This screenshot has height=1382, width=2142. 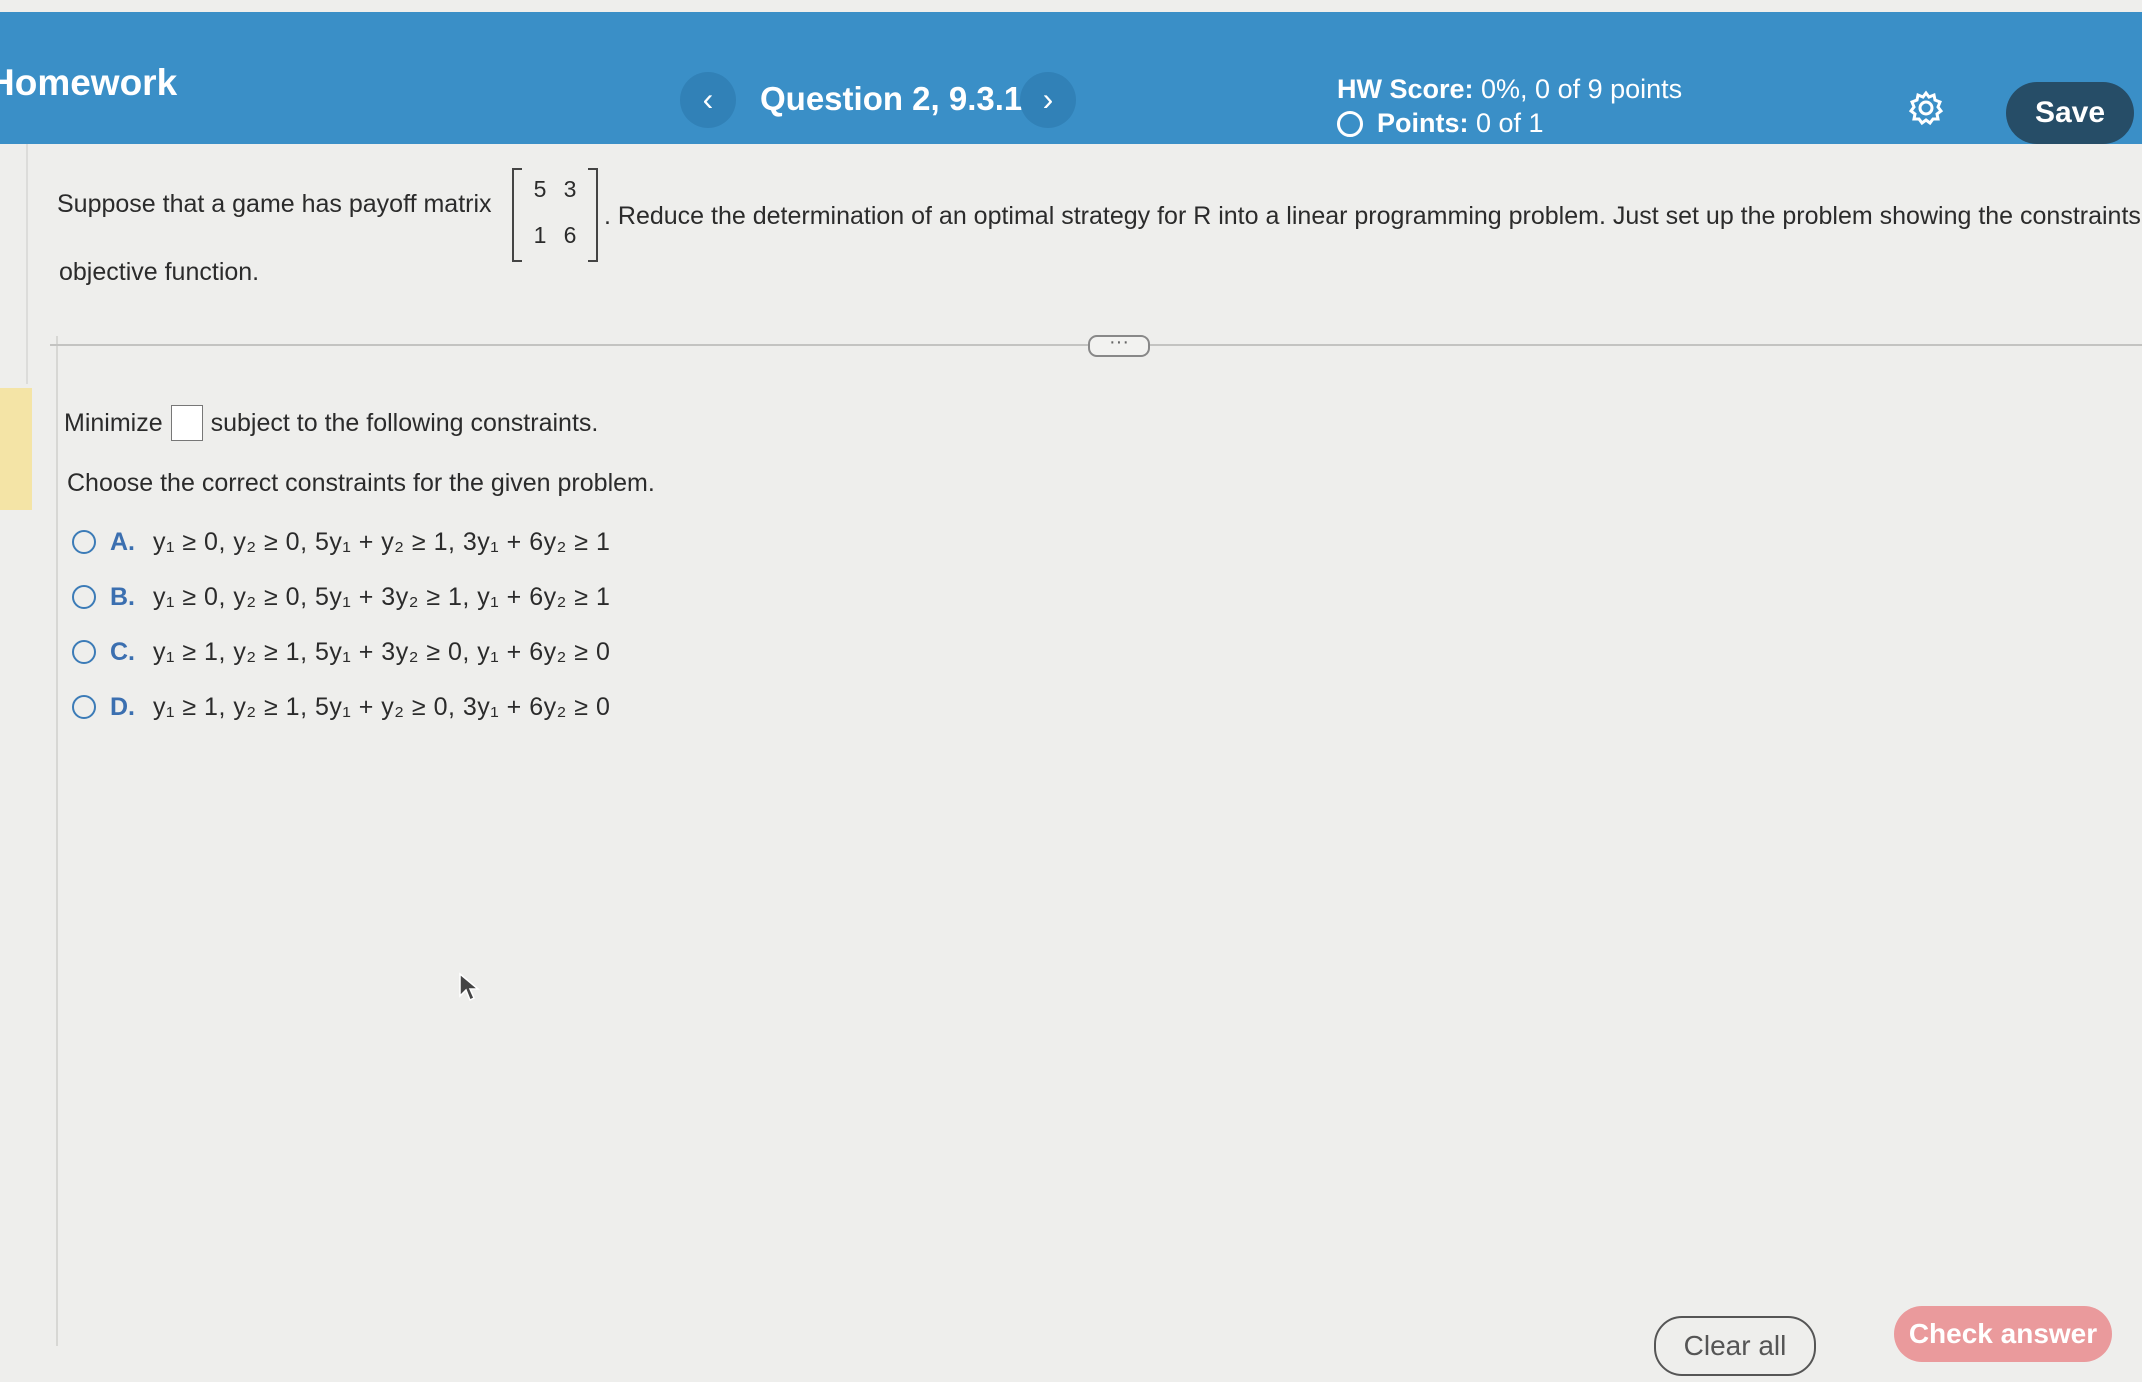 What do you see at coordinates (540, 189) in the screenshot?
I see `matrix-cell: 5` at bounding box center [540, 189].